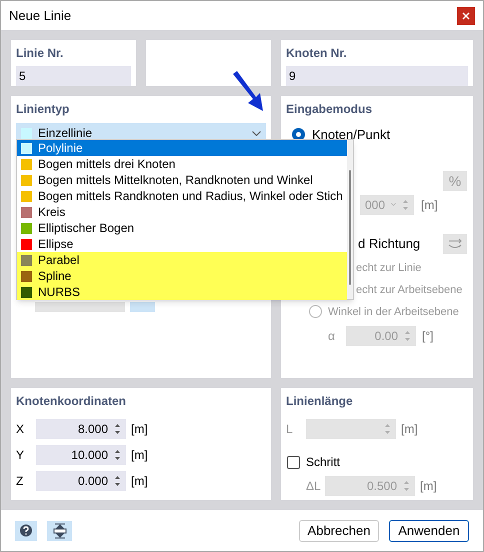  Describe the element at coordinates (410, 290) in the screenshot. I see `option-label: echt zur Arbeitsebene` at that location.